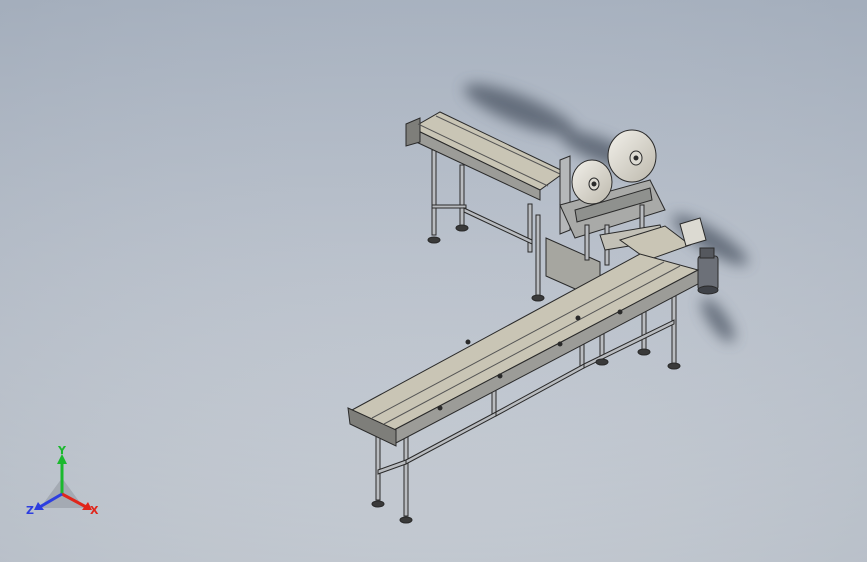  I want to click on y-axis-label: Y, so click(62, 450).